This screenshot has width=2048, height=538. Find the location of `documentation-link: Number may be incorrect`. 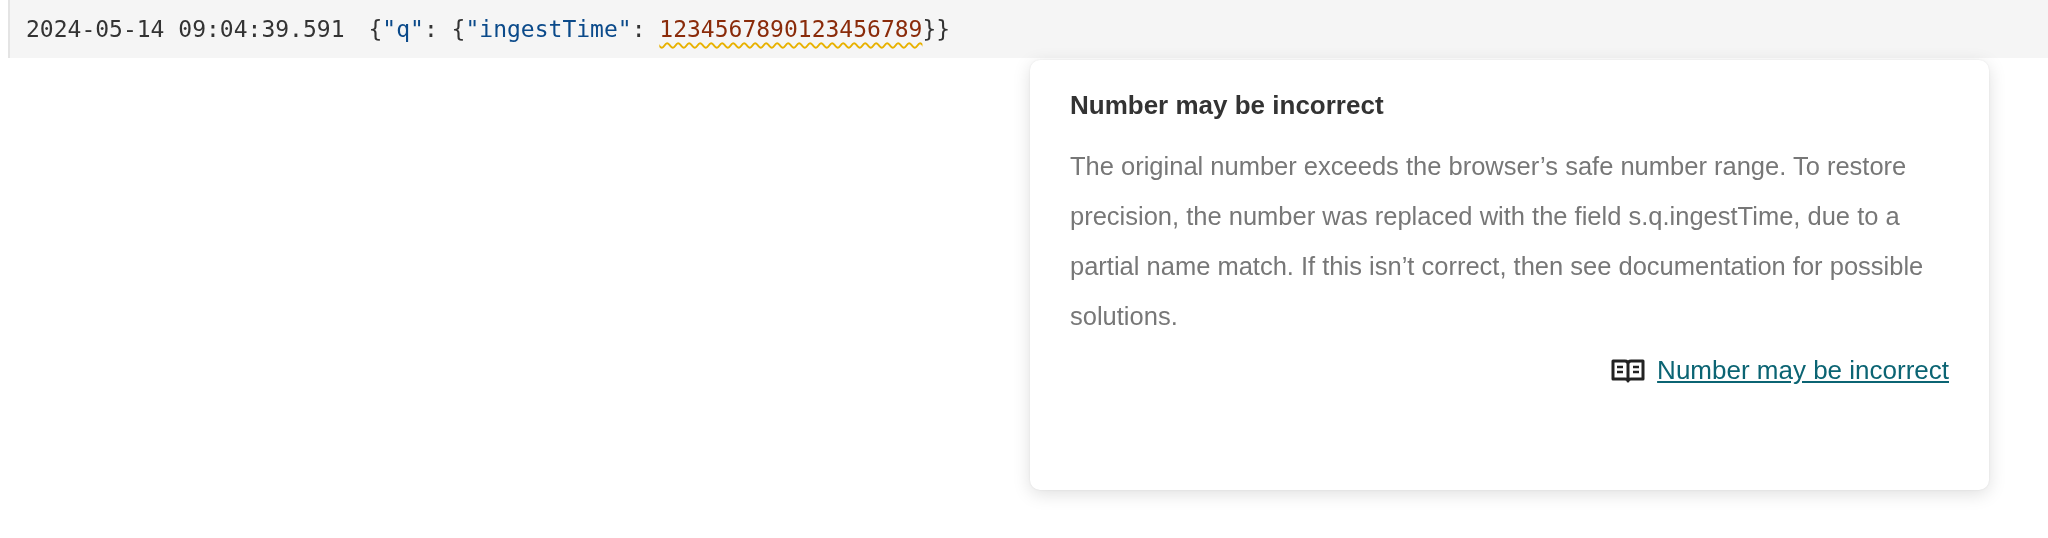

documentation-link: Number may be incorrect is located at coordinates (1803, 370).